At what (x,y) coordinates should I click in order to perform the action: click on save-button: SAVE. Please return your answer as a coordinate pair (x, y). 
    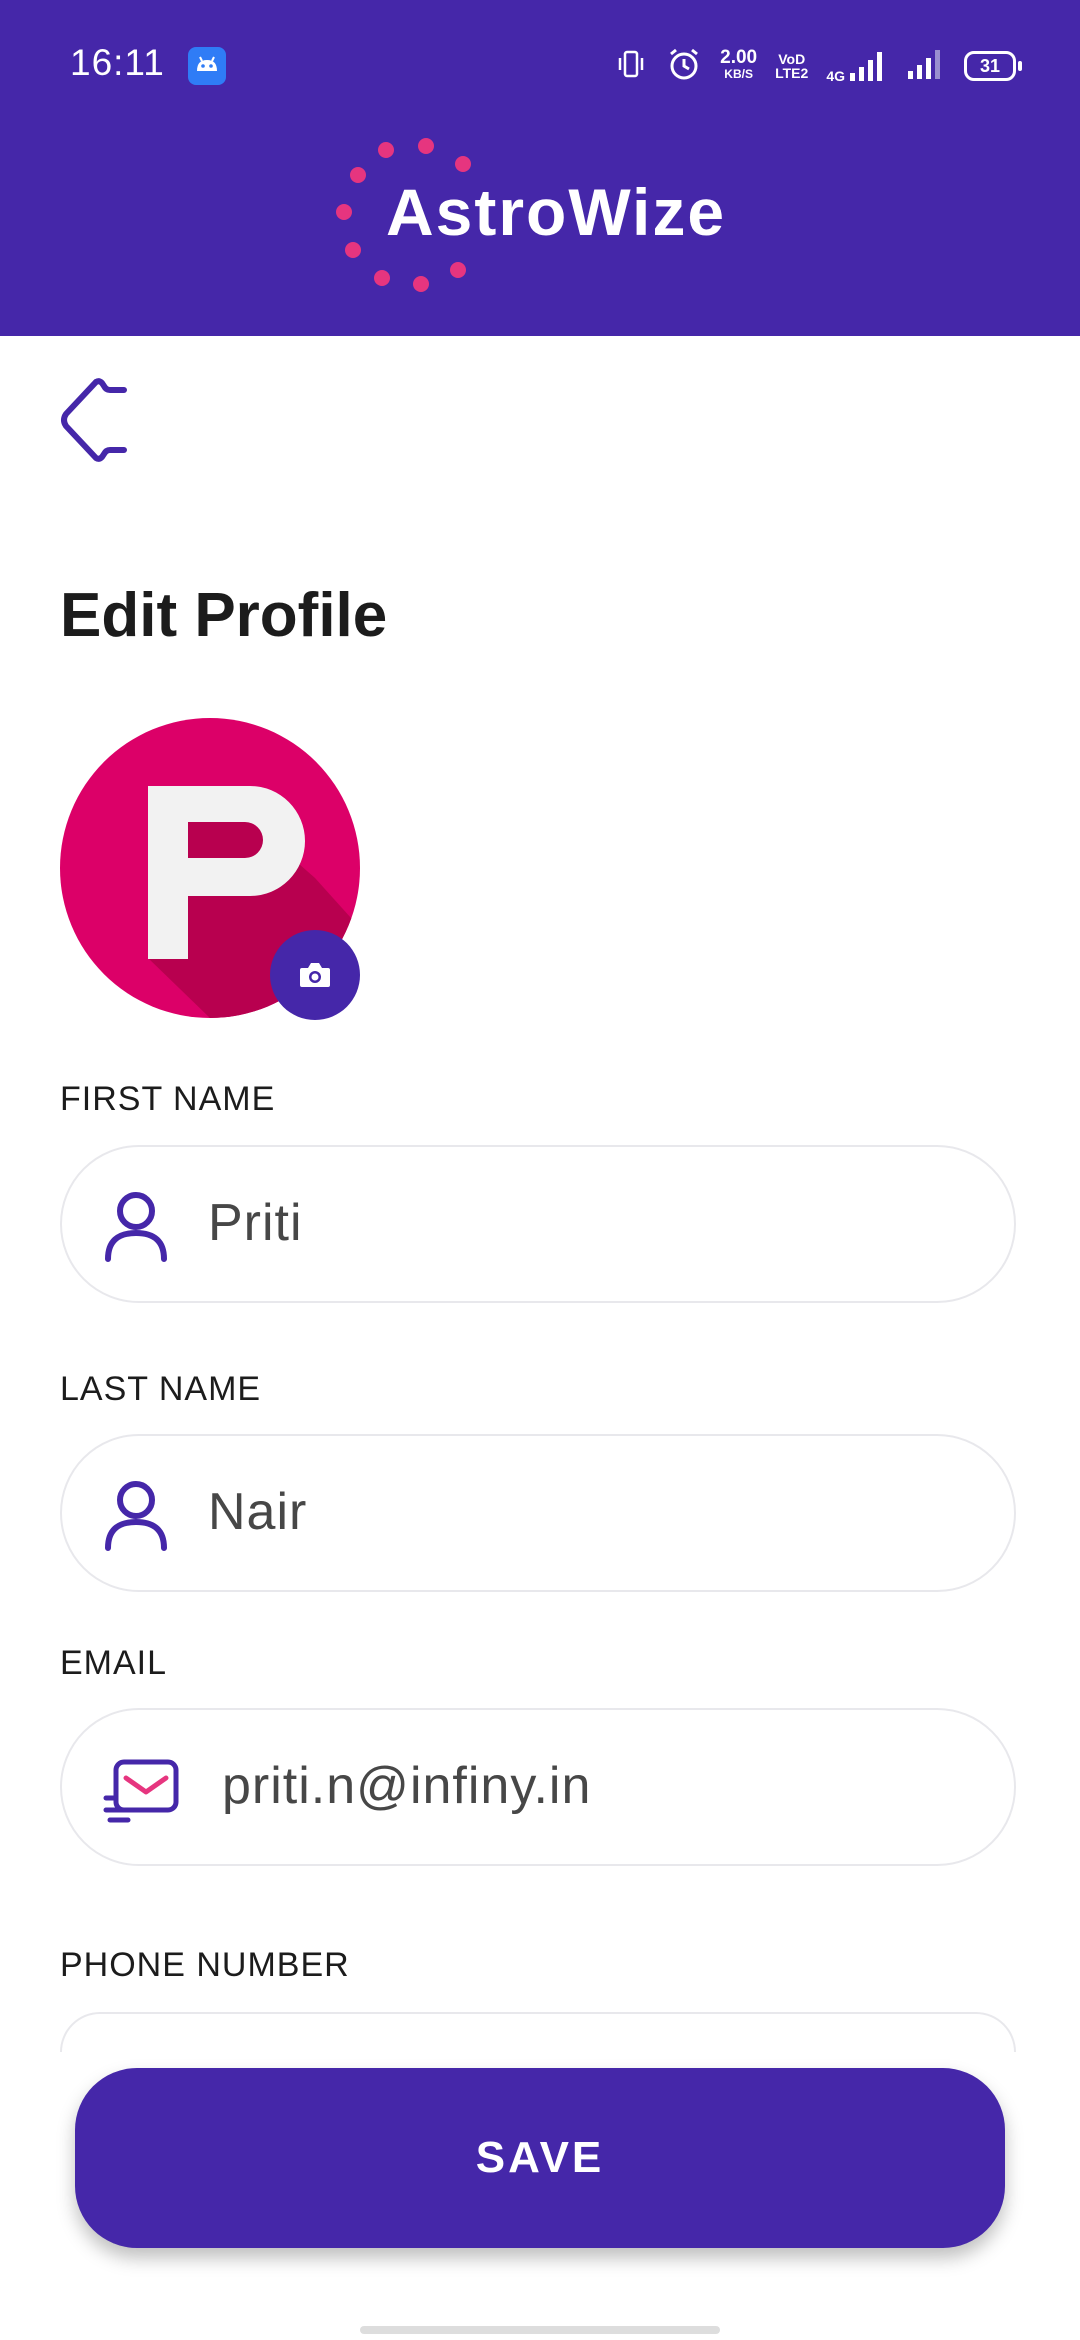
    Looking at the image, I should click on (540, 2158).